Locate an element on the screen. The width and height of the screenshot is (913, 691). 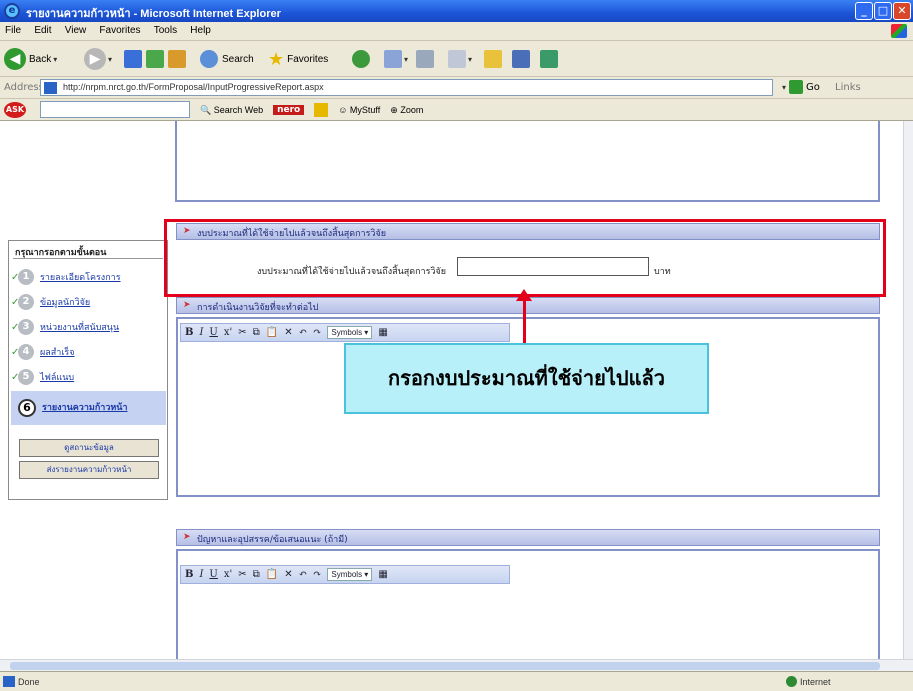
sidebar-step-6: 6 รายงานความก้าวหน้า is located at coordinates (88, 408).